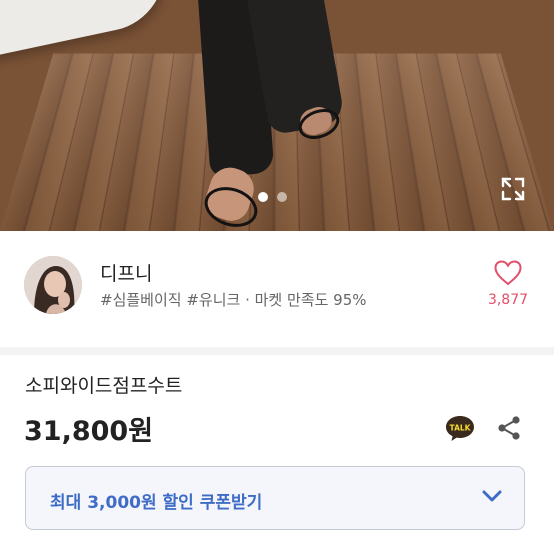 This screenshot has height=554, width=554. I want to click on avatar-image, so click(53, 285).